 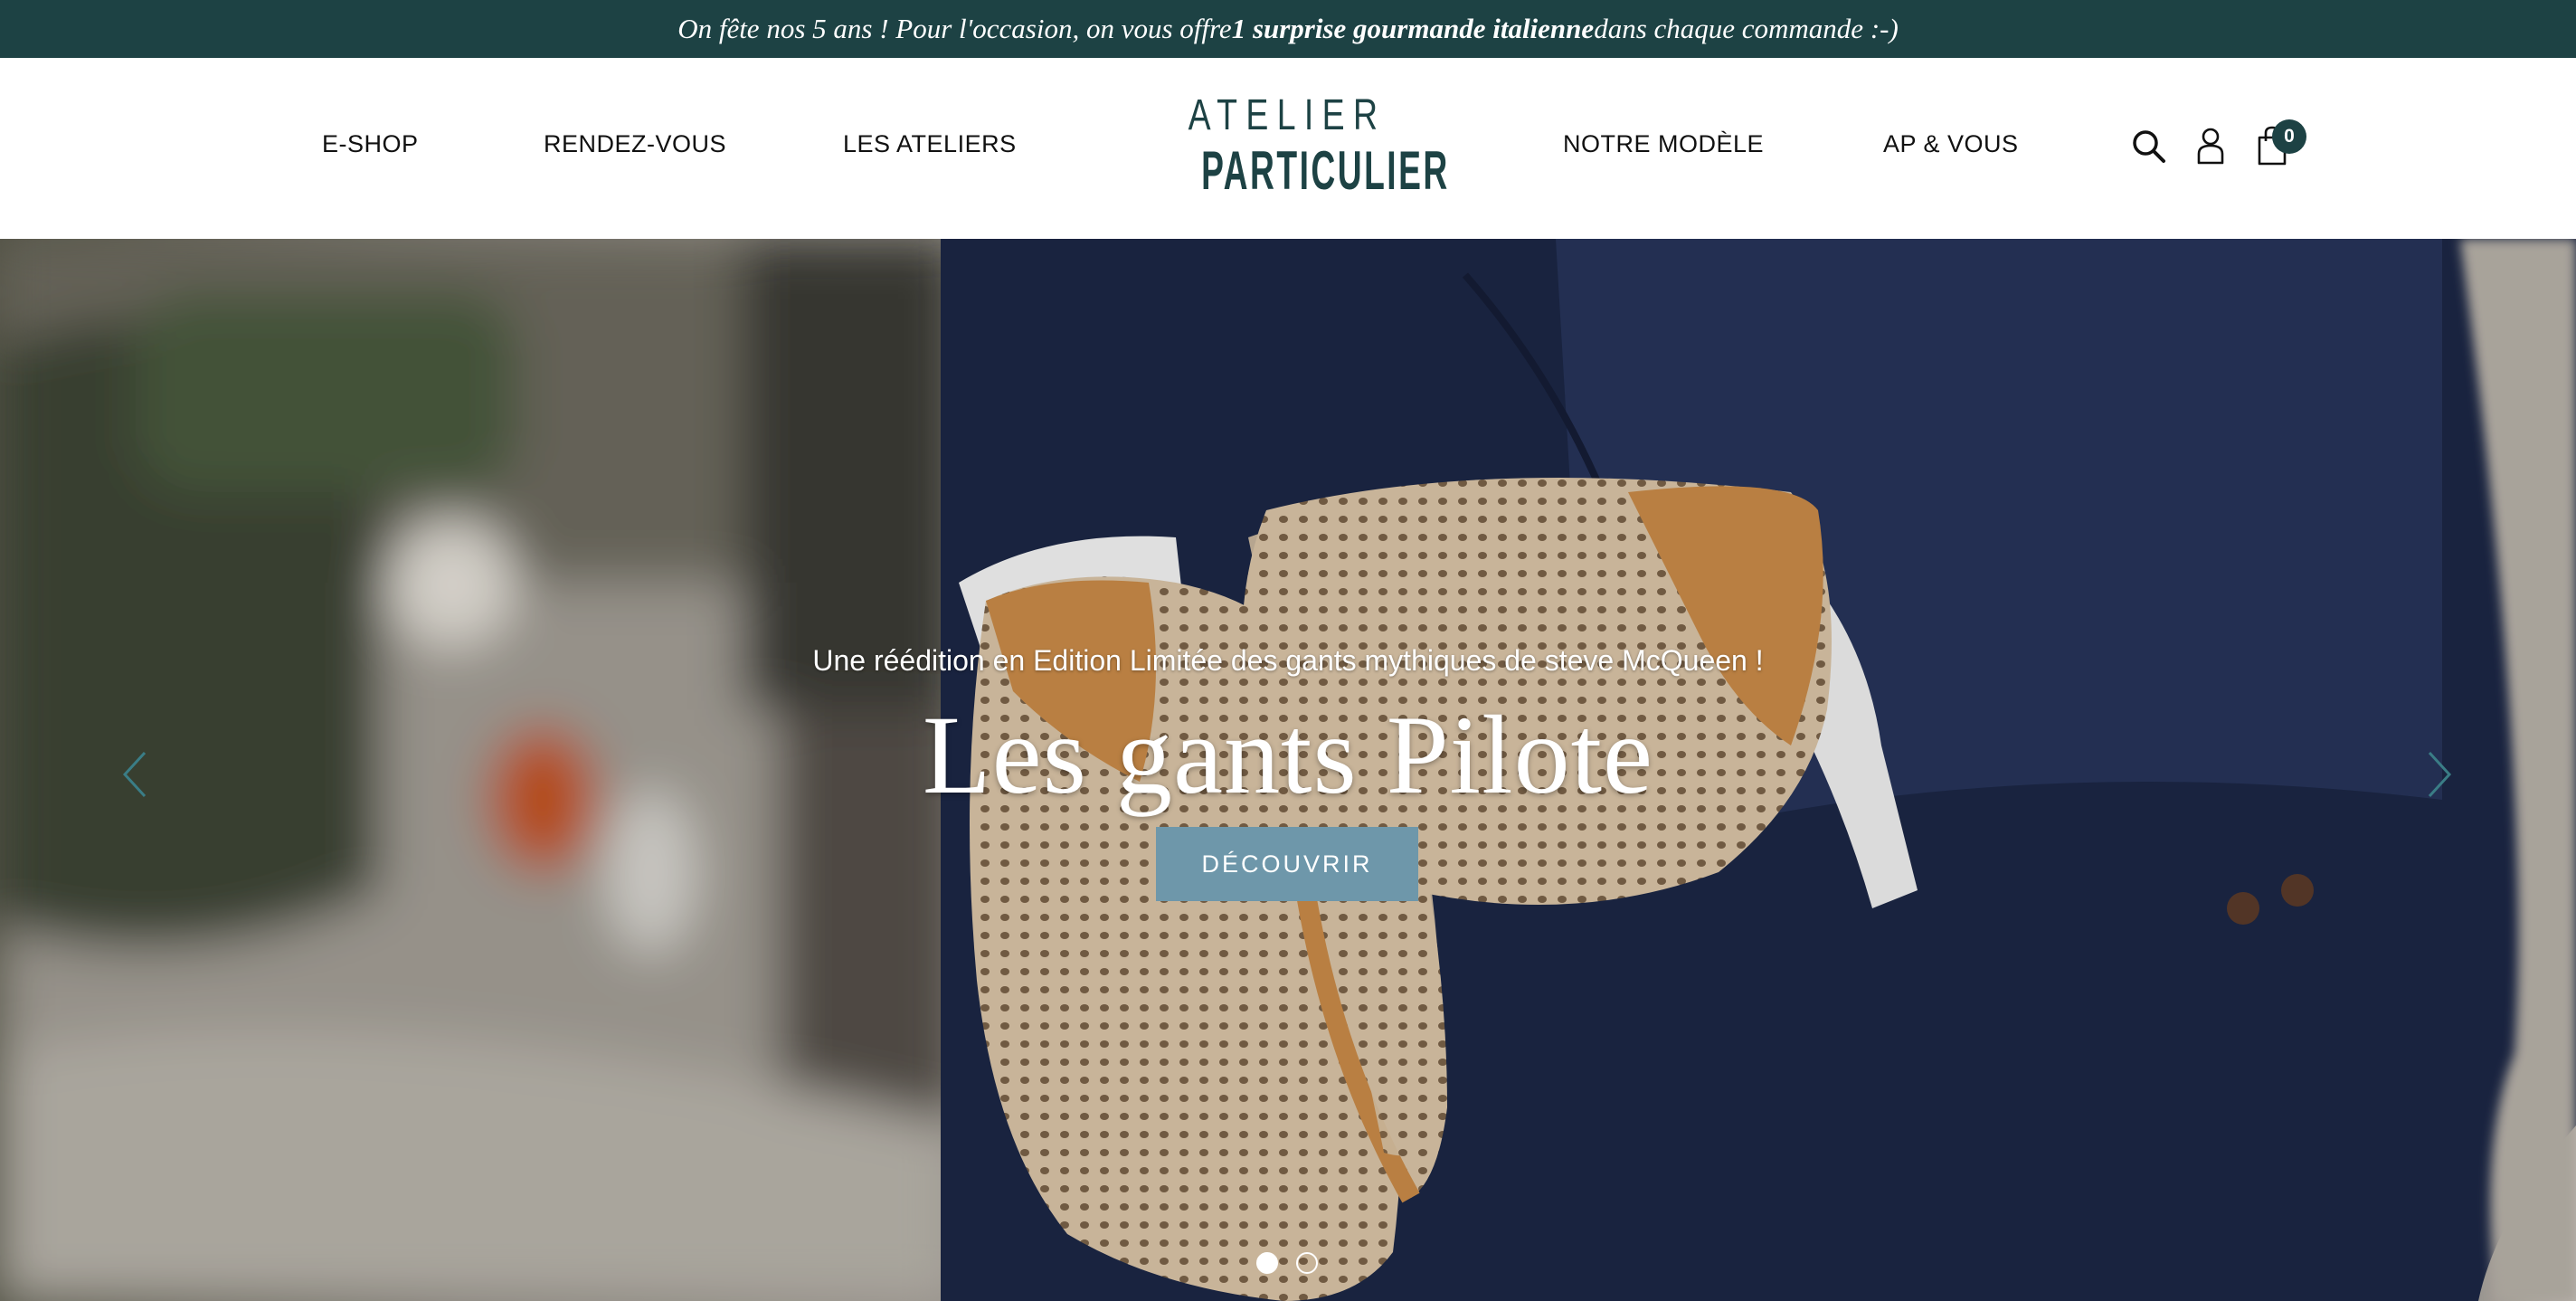 What do you see at coordinates (134, 776) in the screenshot?
I see `prev-slide-arrow-icon` at bounding box center [134, 776].